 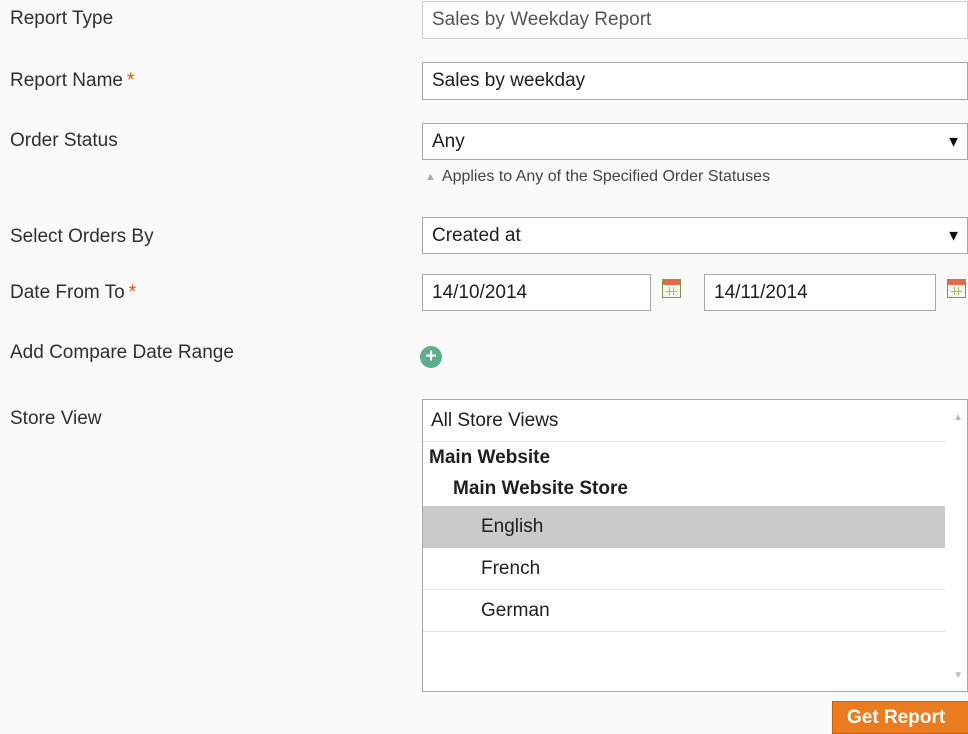 I want to click on triangle-up-icon: ▲, so click(x=430, y=177).